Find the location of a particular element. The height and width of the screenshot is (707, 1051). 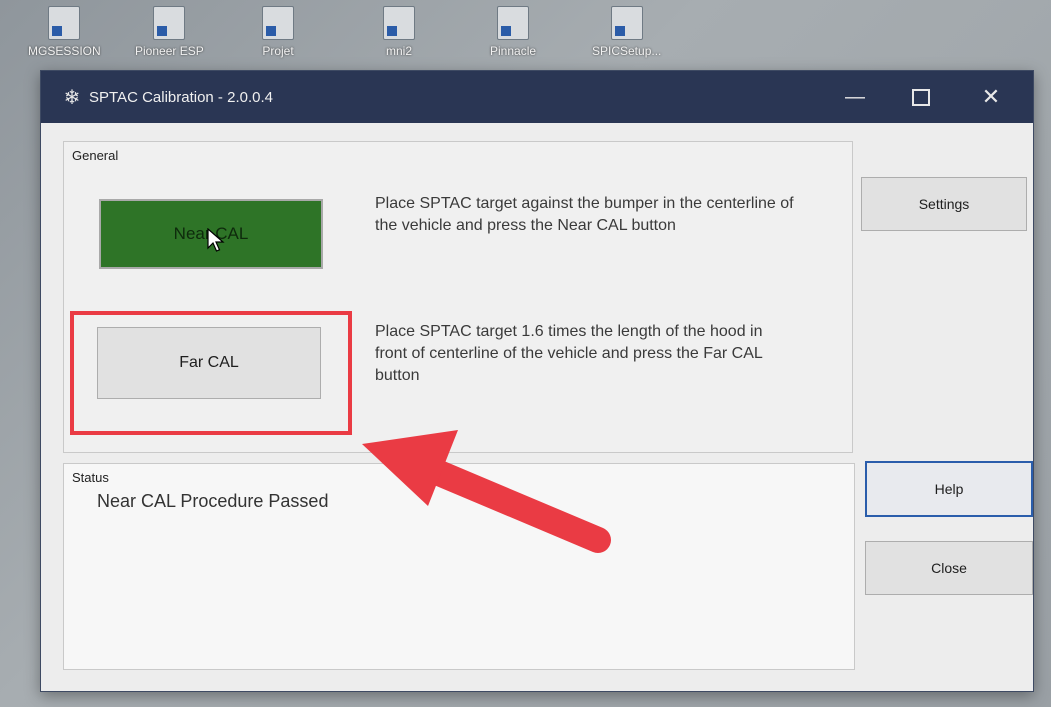

desktop-icon-mgsession: MGSESSION is located at coordinates (64, 32).